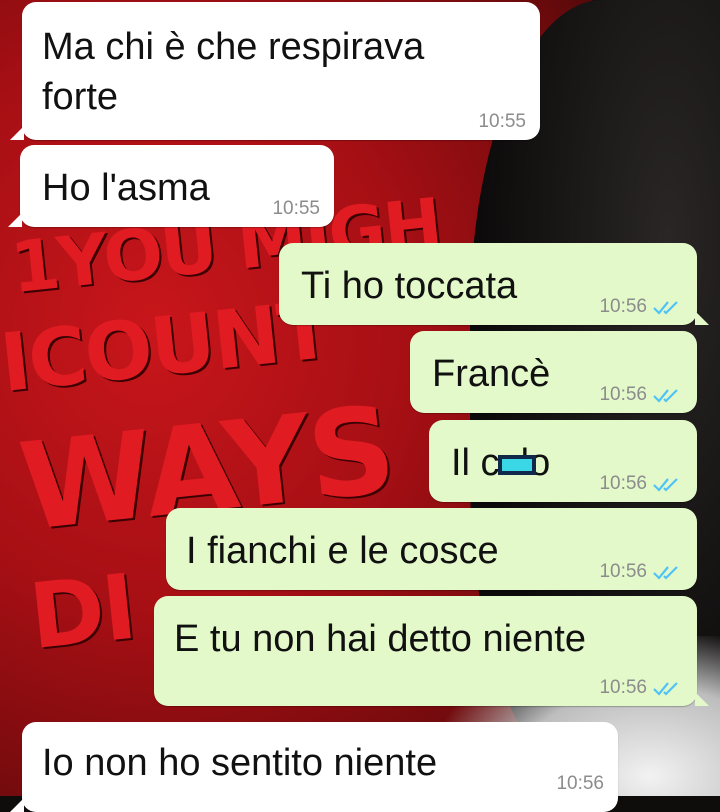 This screenshot has width=720, height=812. Describe the element at coordinates (240, 763) in the screenshot. I see `message-text: Io non ho sentito niente` at that location.